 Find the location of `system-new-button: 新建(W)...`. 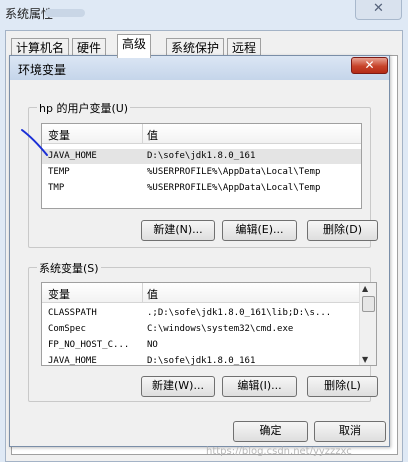

system-new-button: 新建(W)... is located at coordinates (178, 386).